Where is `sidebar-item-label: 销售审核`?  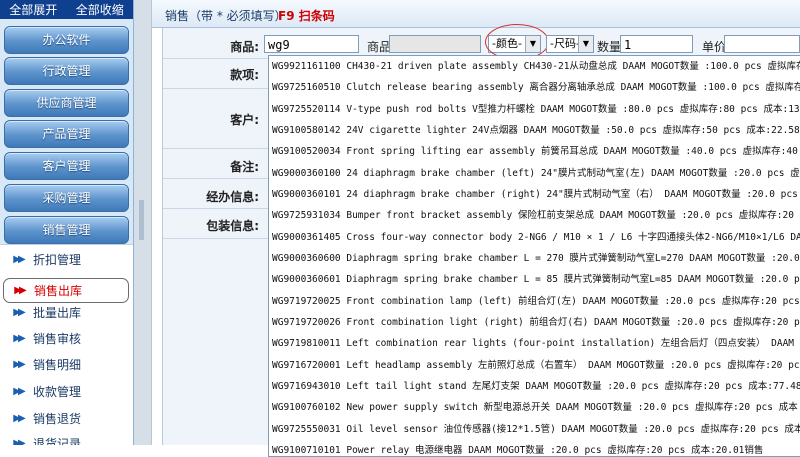
sidebar-item-label: 销售审核 is located at coordinates (57, 339).